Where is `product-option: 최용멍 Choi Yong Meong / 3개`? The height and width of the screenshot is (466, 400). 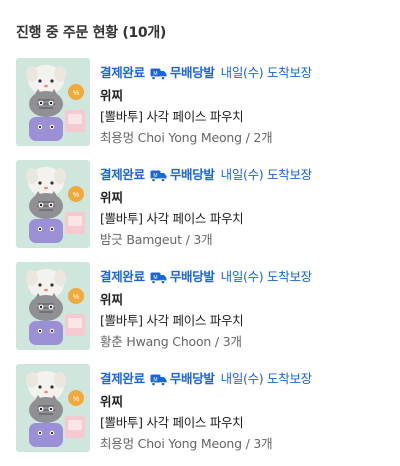 product-option: 최용멍 Choi Yong Meong / 3개 is located at coordinates (186, 443).